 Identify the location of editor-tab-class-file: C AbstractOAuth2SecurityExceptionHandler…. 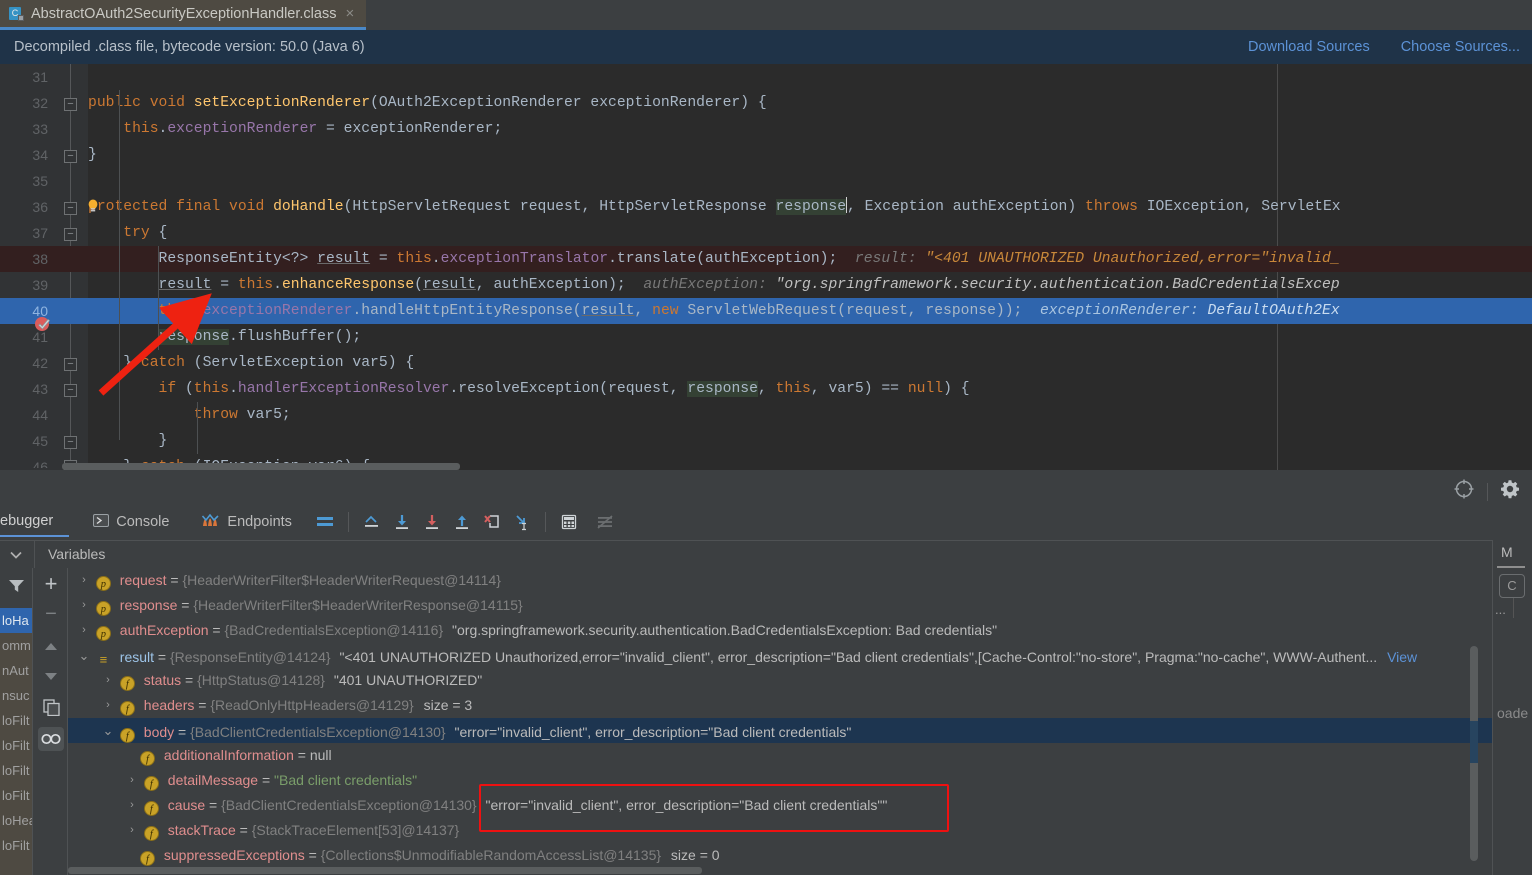
(183, 15).